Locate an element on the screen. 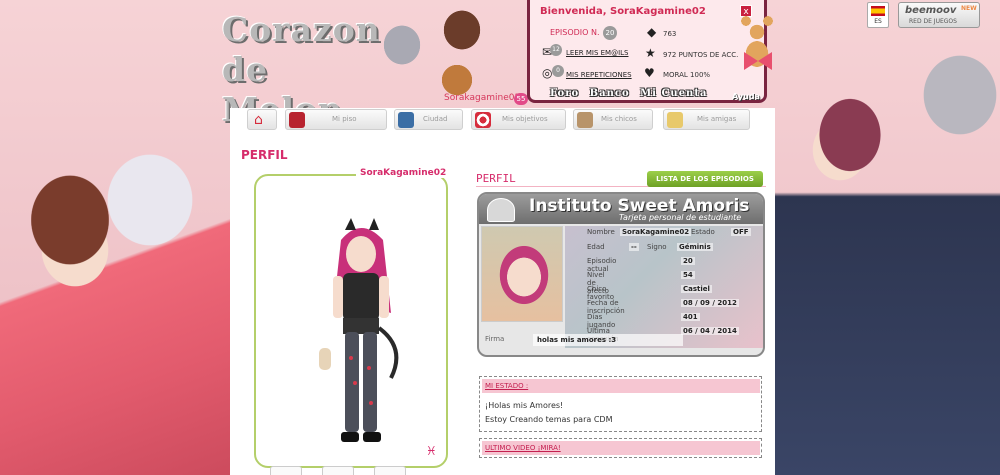 This screenshot has width=1000, height=475. status-line-2: Estoy Creando temas para CDM is located at coordinates (549, 419).